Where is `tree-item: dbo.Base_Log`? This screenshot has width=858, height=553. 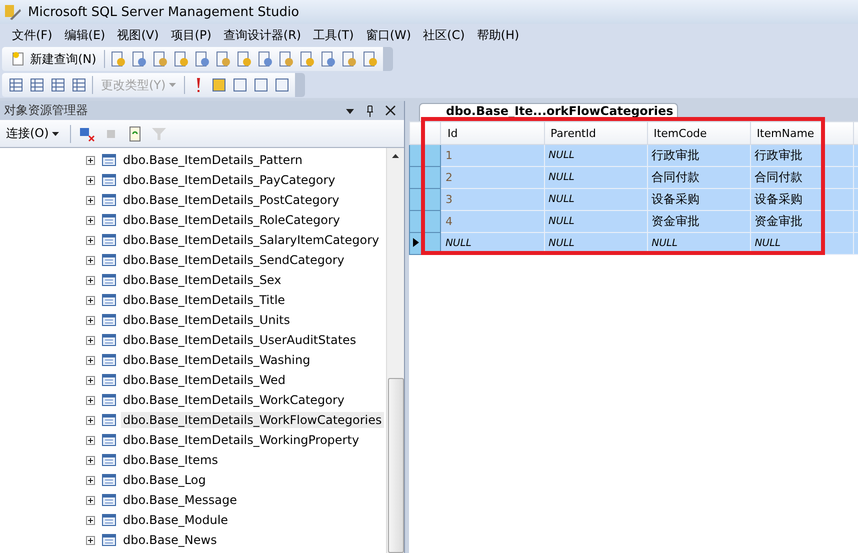 tree-item: dbo.Base_Log is located at coordinates (164, 480).